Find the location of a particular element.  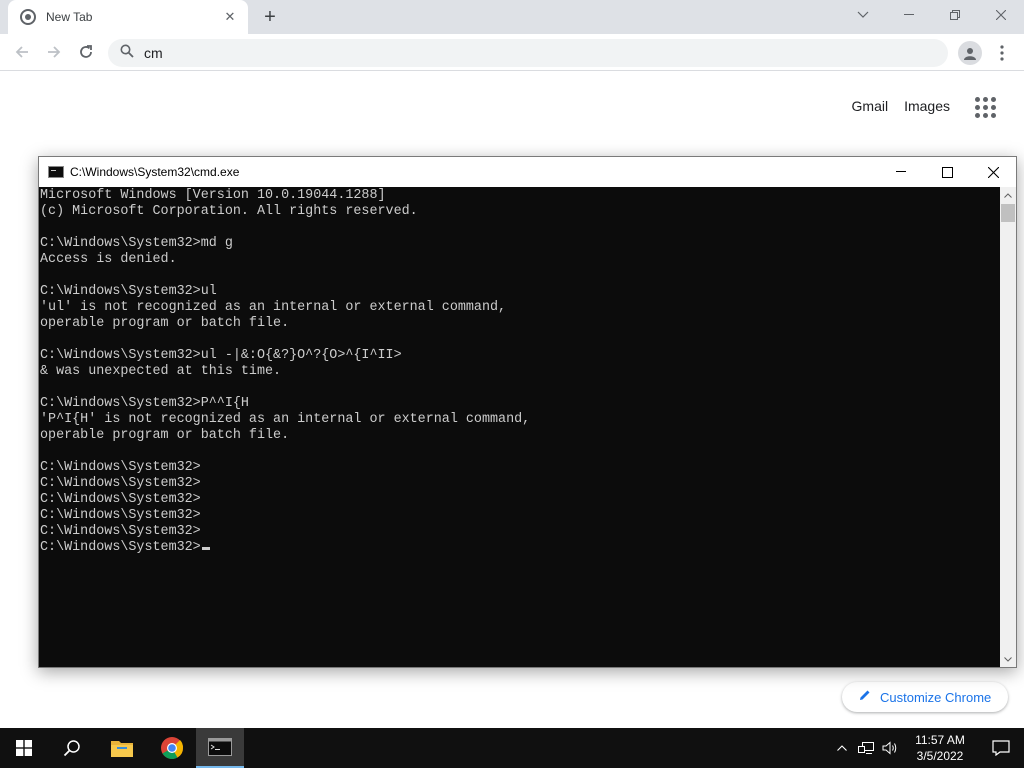

volume-icon is located at coordinates (890, 748).